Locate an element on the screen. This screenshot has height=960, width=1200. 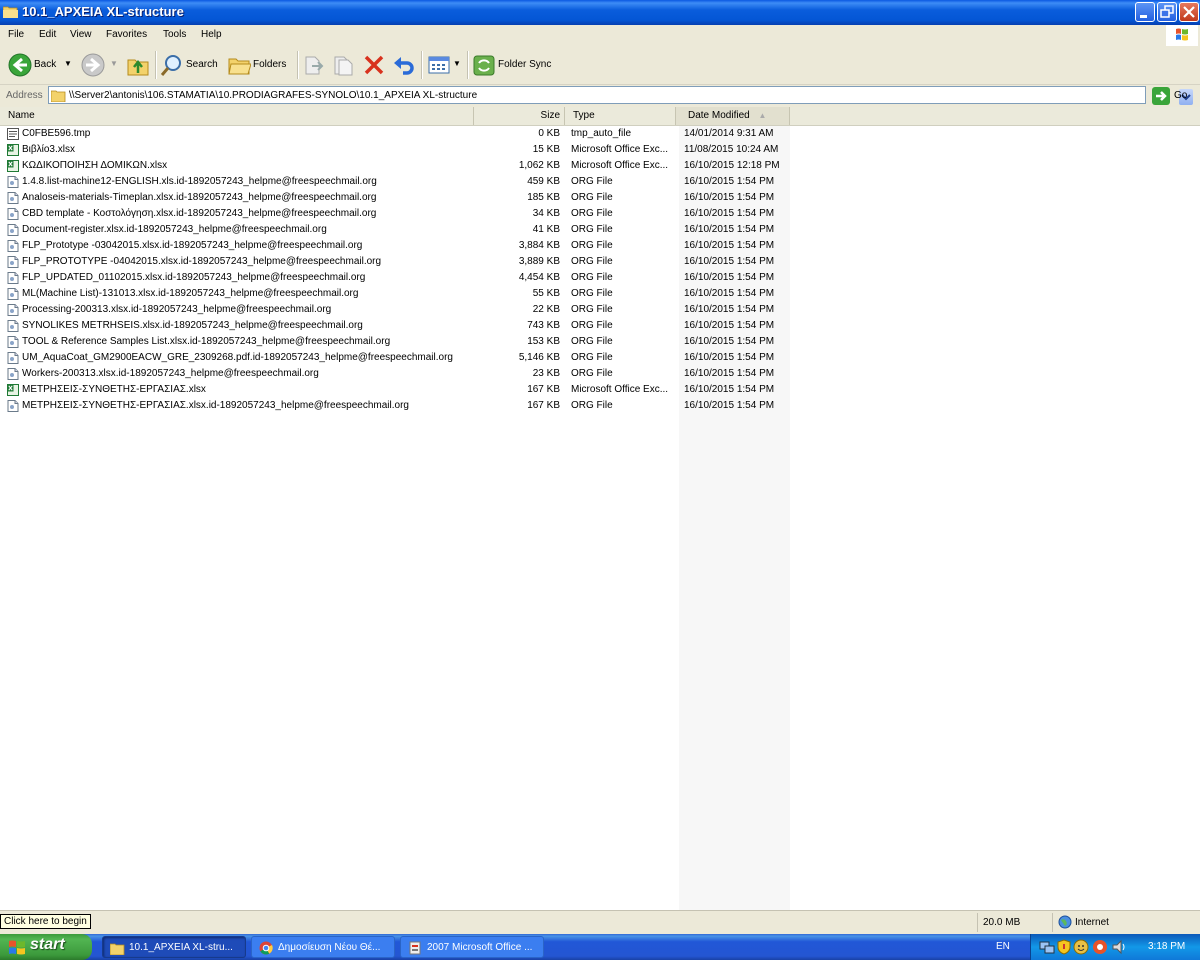
back-button: Back ▼ is located at coordinates (40, 65).